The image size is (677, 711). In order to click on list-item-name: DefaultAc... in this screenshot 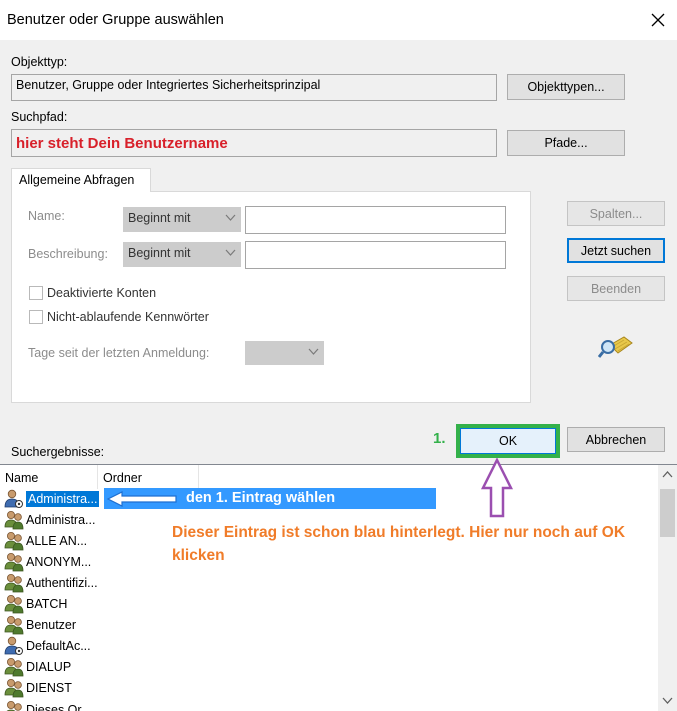, I will do `click(58, 646)`.